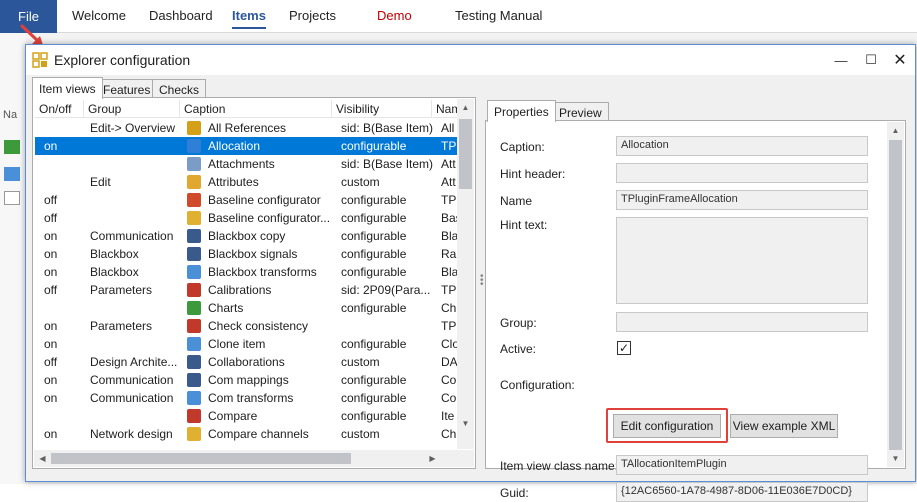  What do you see at coordinates (256, 109) in the screenshot?
I see `column-header-caption: Caption` at bounding box center [256, 109].